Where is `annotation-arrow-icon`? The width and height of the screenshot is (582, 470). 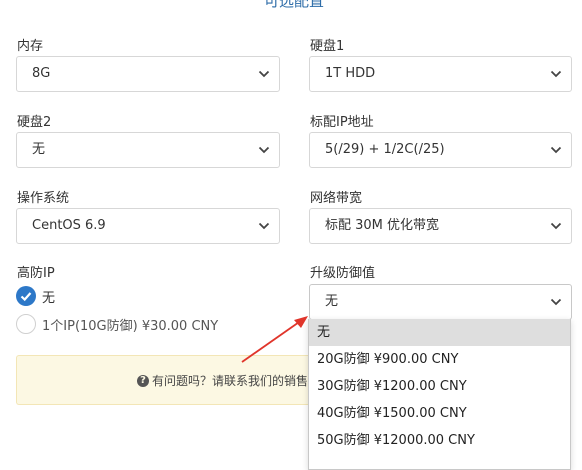 annotation-arrow-icon is located at coordinates (274, 339).